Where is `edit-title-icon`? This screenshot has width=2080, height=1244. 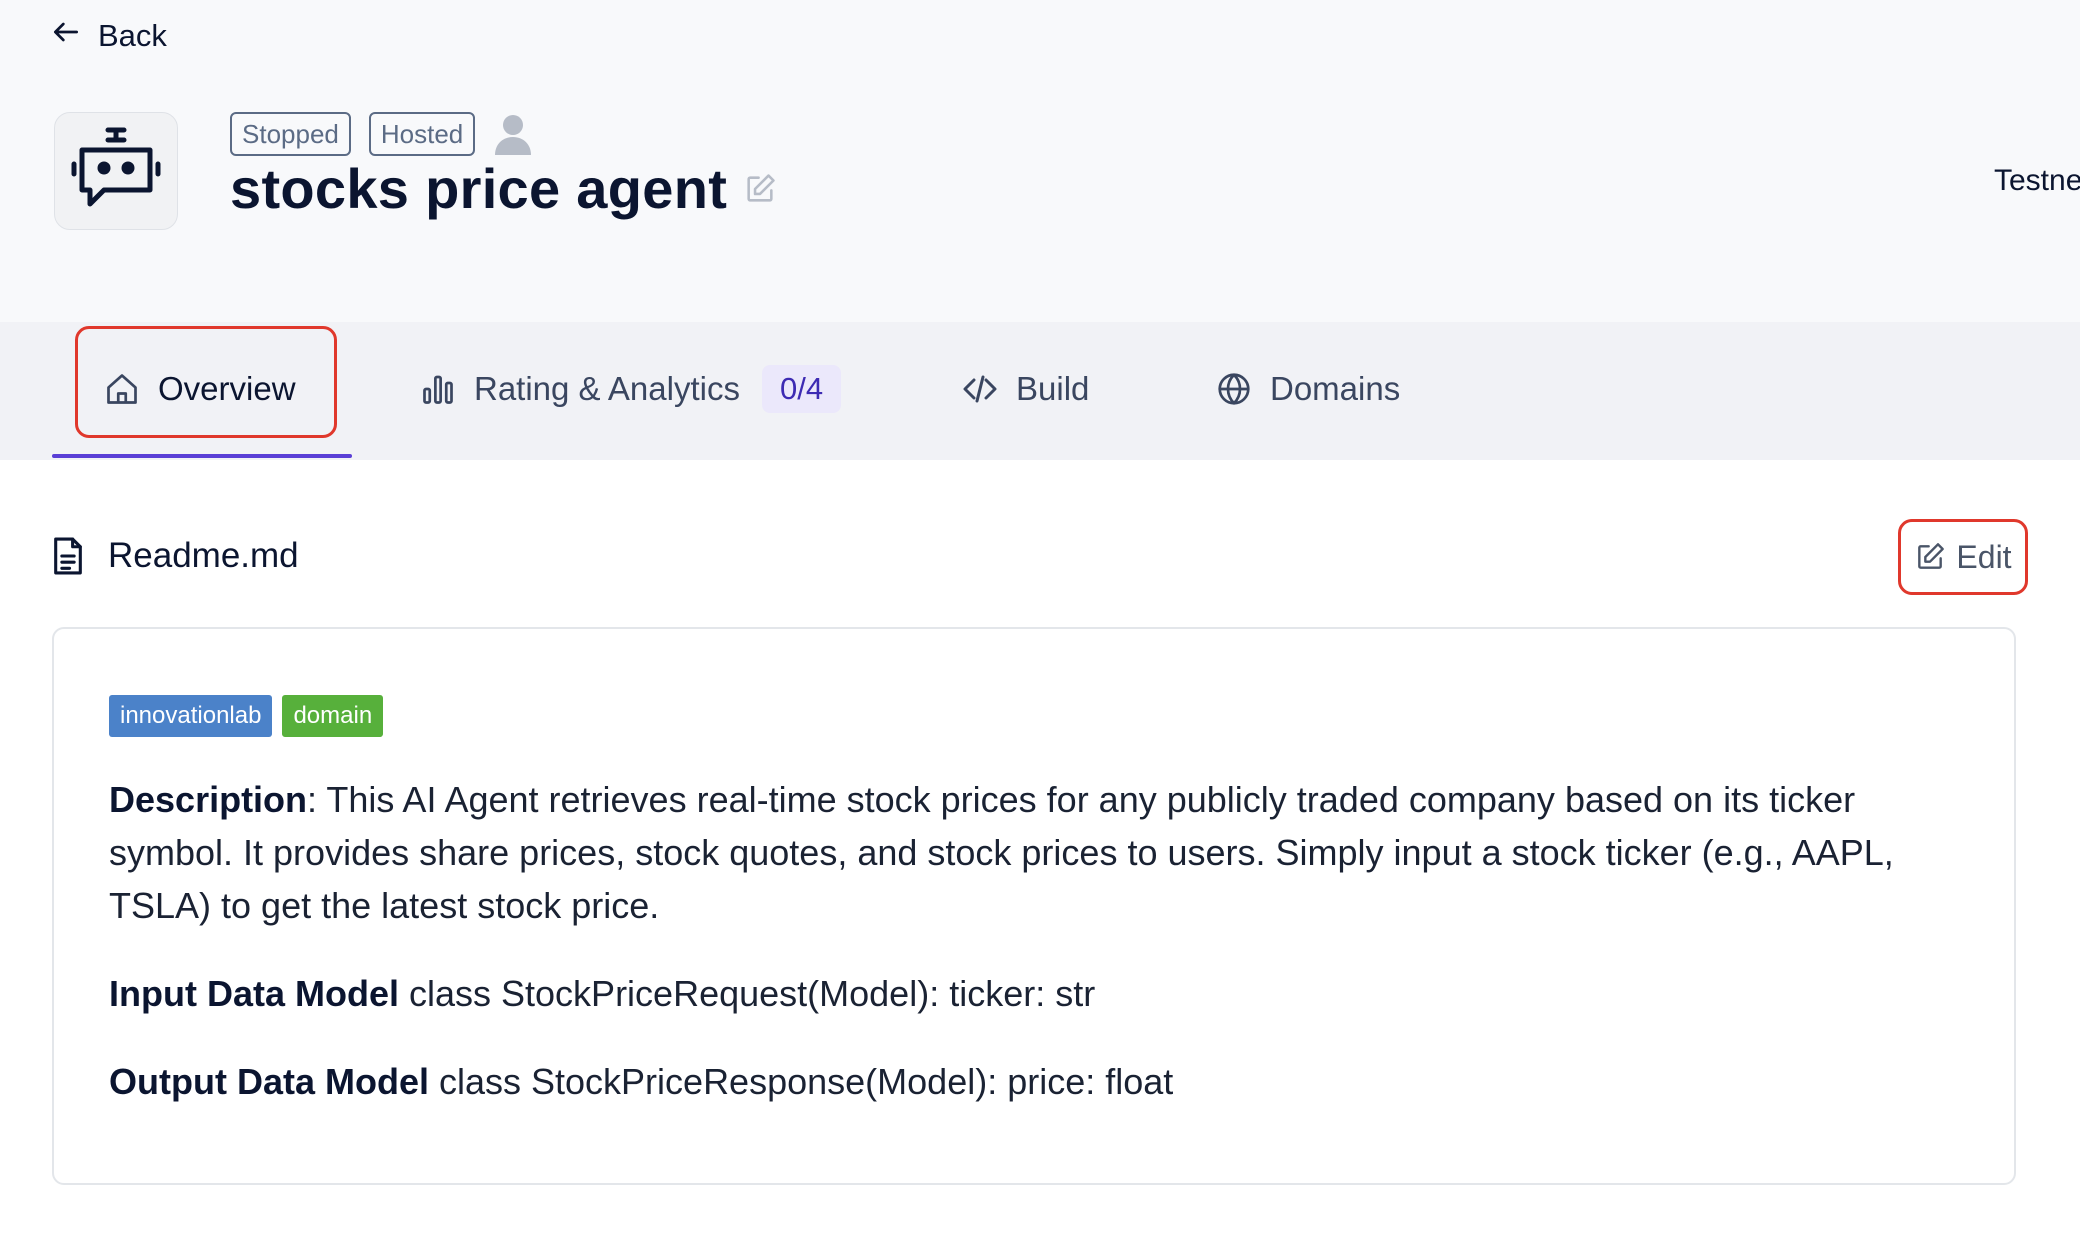
edit-title-icon is located at coordinates (760, 189).